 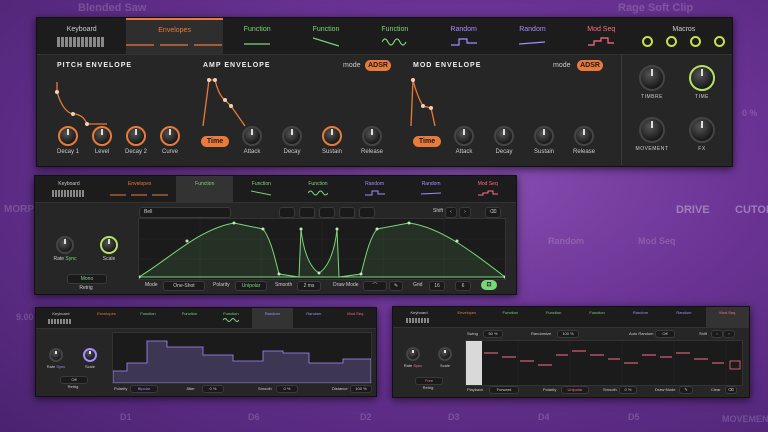 I want to click on amp-sustain-knob: Sustain, so click(x=332, y=140).